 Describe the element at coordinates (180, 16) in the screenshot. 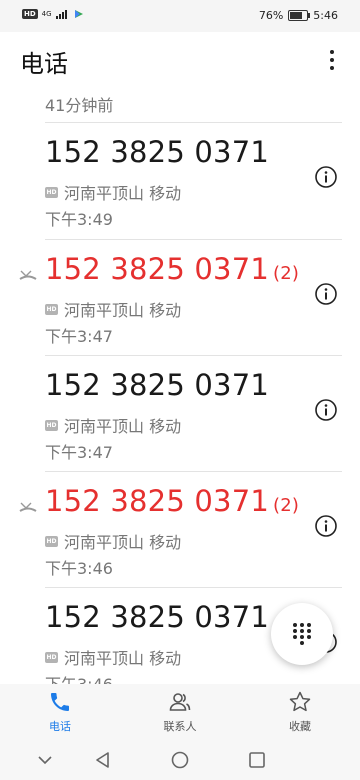

I see `status-bar: HD 4G 76% 5:46` at that location.